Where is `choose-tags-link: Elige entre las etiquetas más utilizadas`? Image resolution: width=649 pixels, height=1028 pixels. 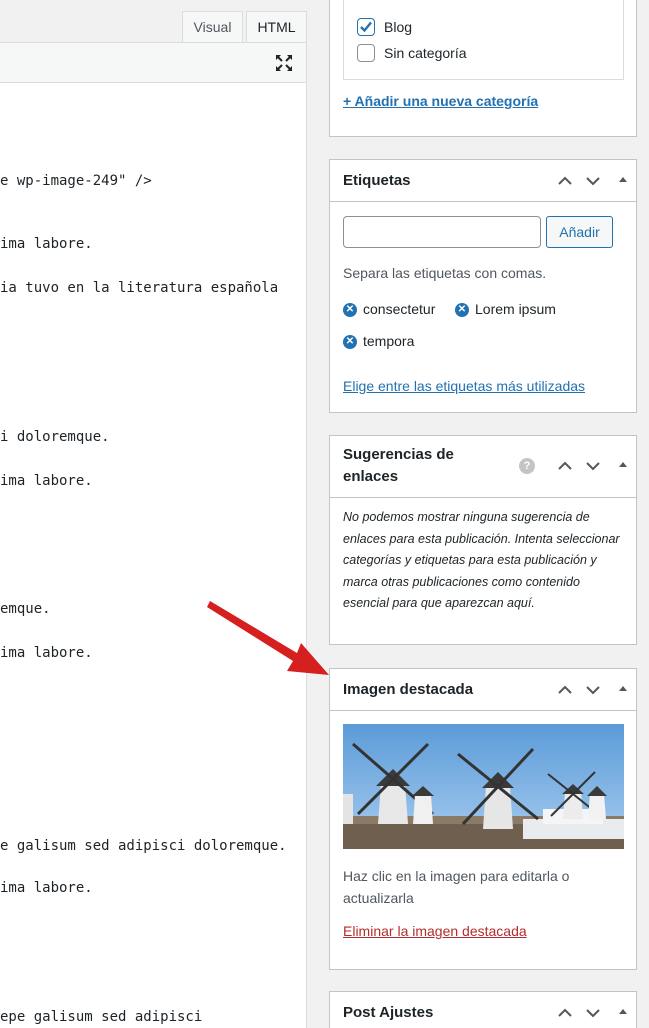 choose-tags-link: Elige entre las etiquetas más utilizadas is located at coordinates (464, 386).